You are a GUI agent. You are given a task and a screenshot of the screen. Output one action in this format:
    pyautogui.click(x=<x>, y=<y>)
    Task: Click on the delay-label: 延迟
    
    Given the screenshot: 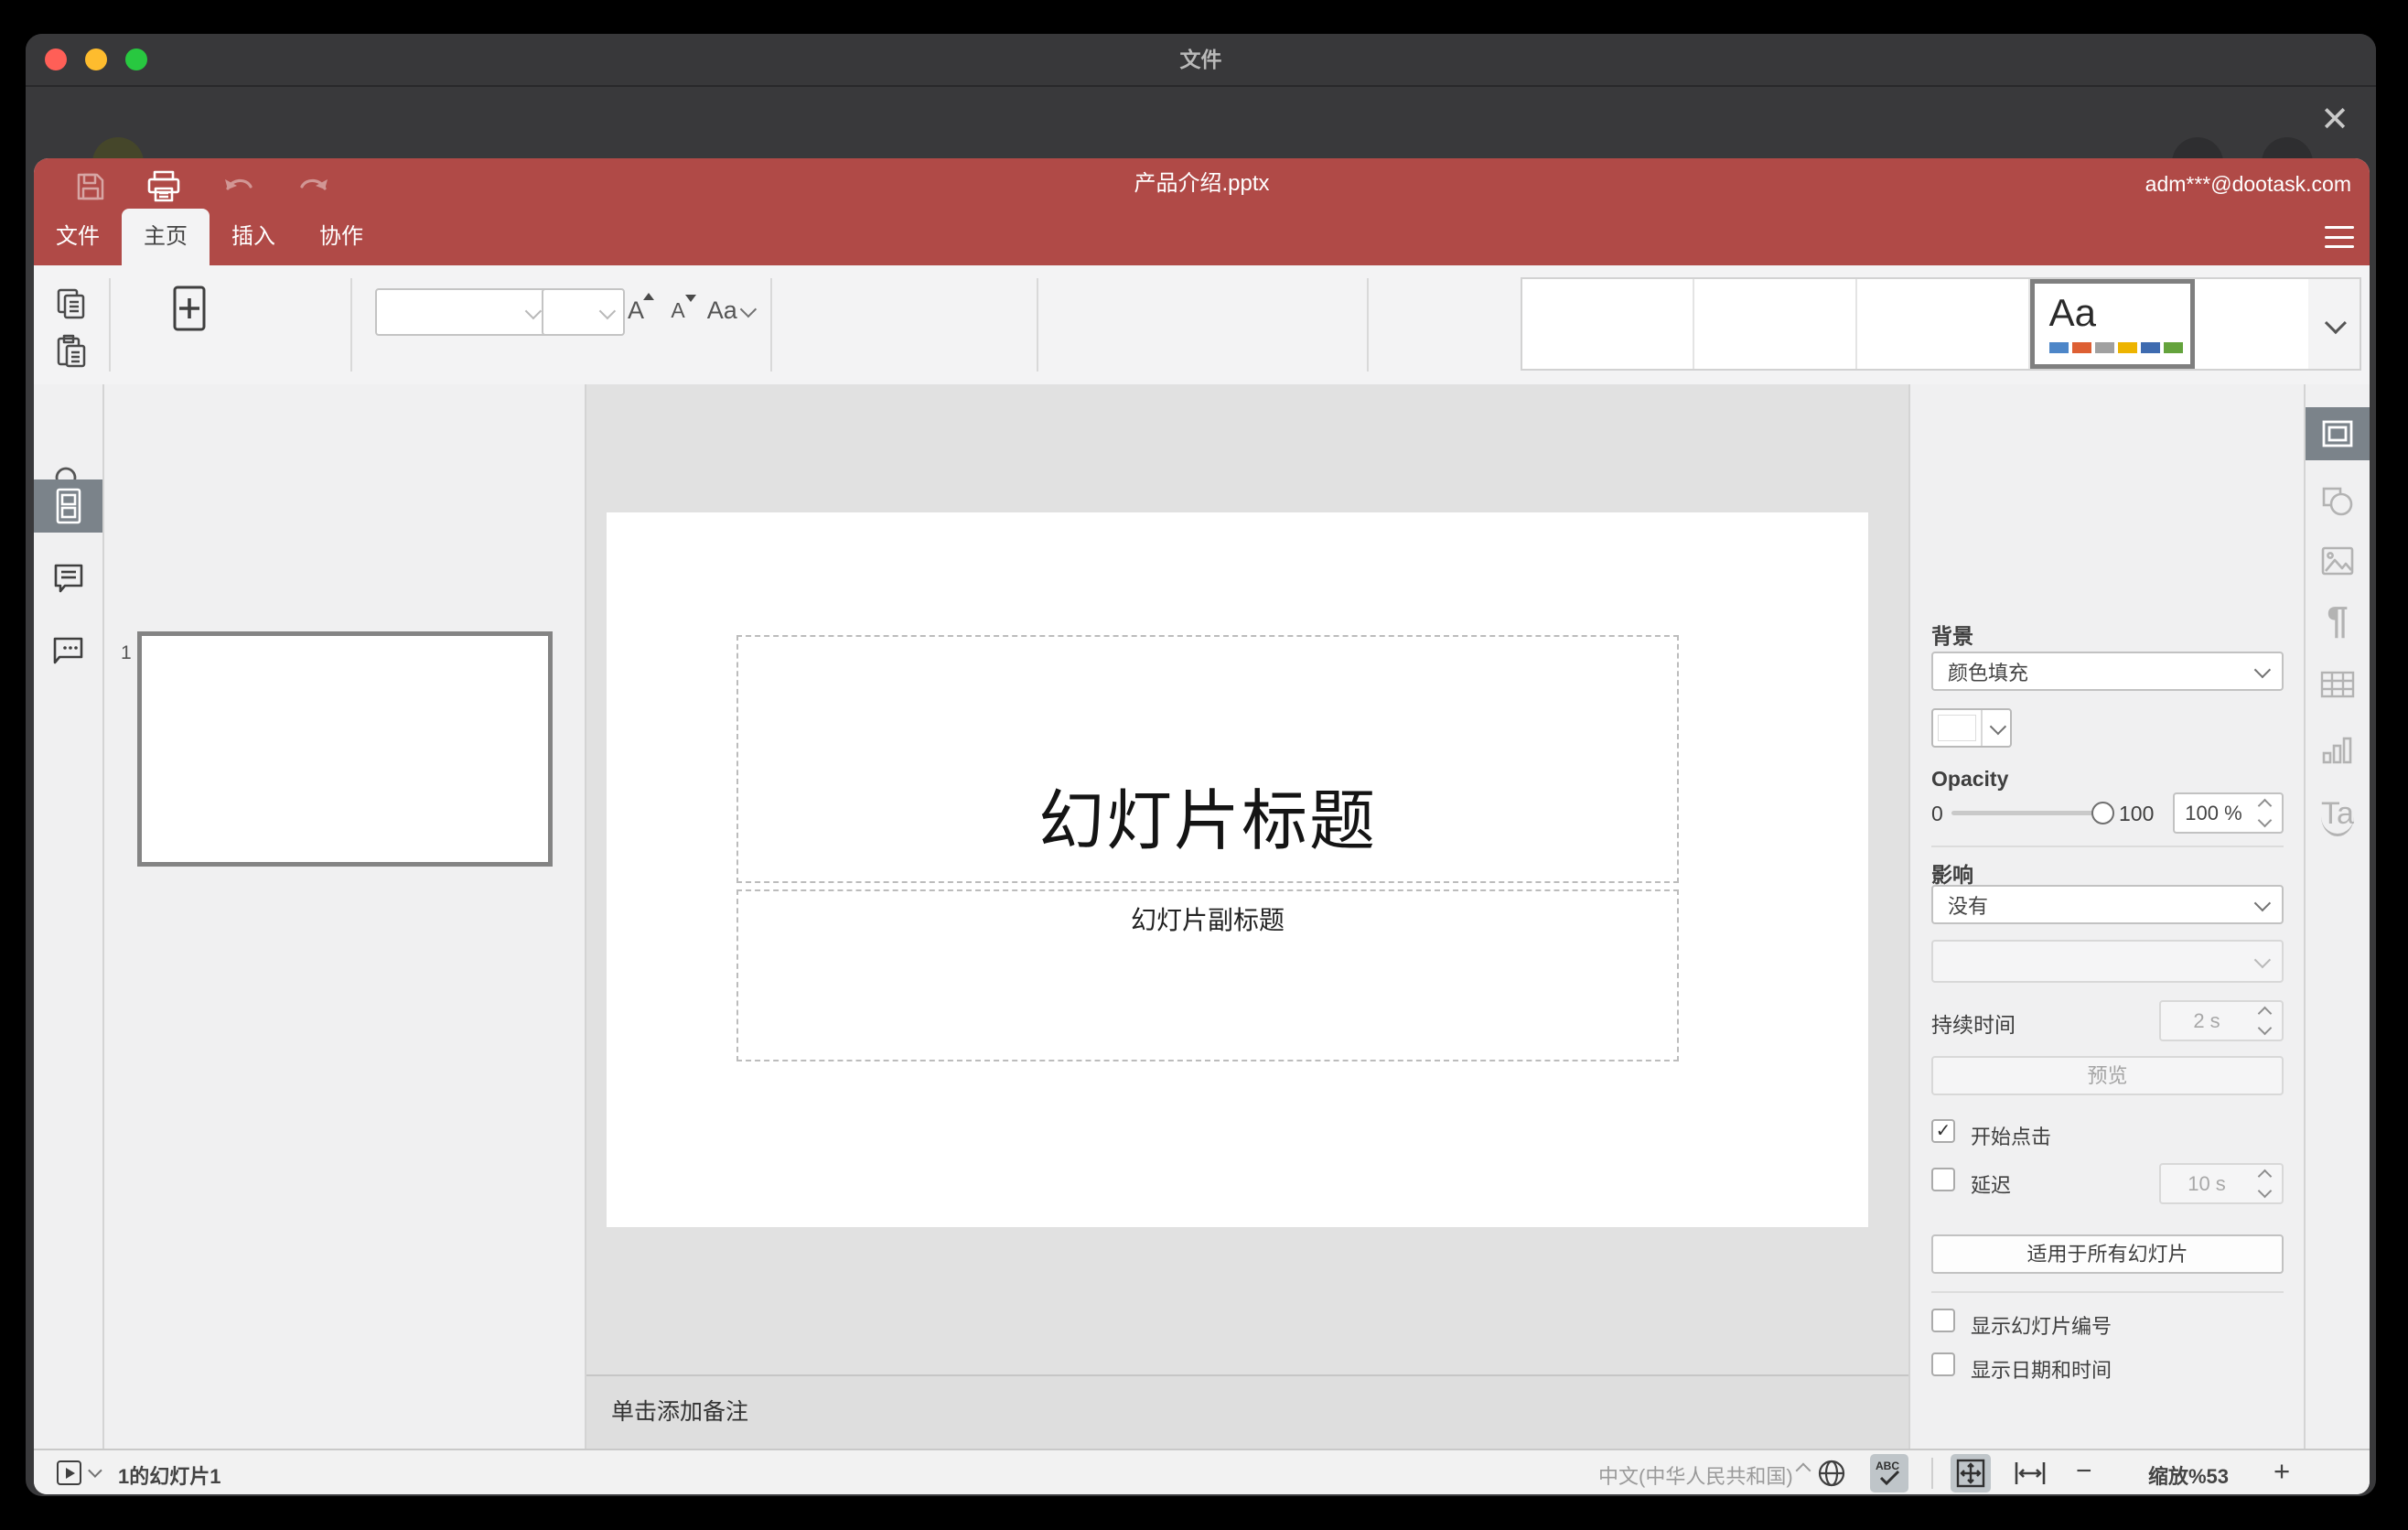 What is the action you would take?
    pyautogui.click(x=1991, y=1185)
    